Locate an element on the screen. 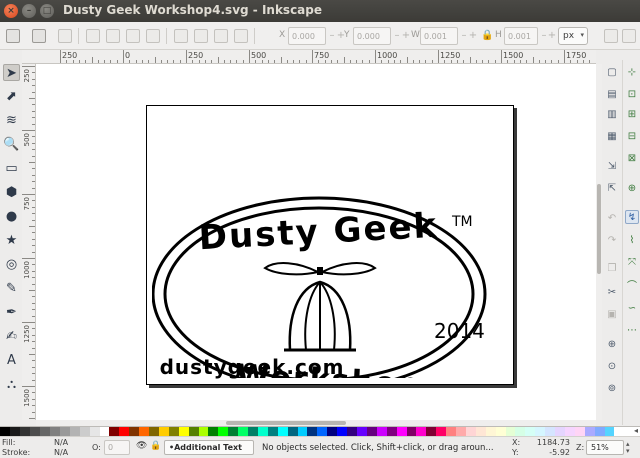 This screenshot has width=640, height=458. selector-tool-icon: ➤ is located at coordinates (11, 72).